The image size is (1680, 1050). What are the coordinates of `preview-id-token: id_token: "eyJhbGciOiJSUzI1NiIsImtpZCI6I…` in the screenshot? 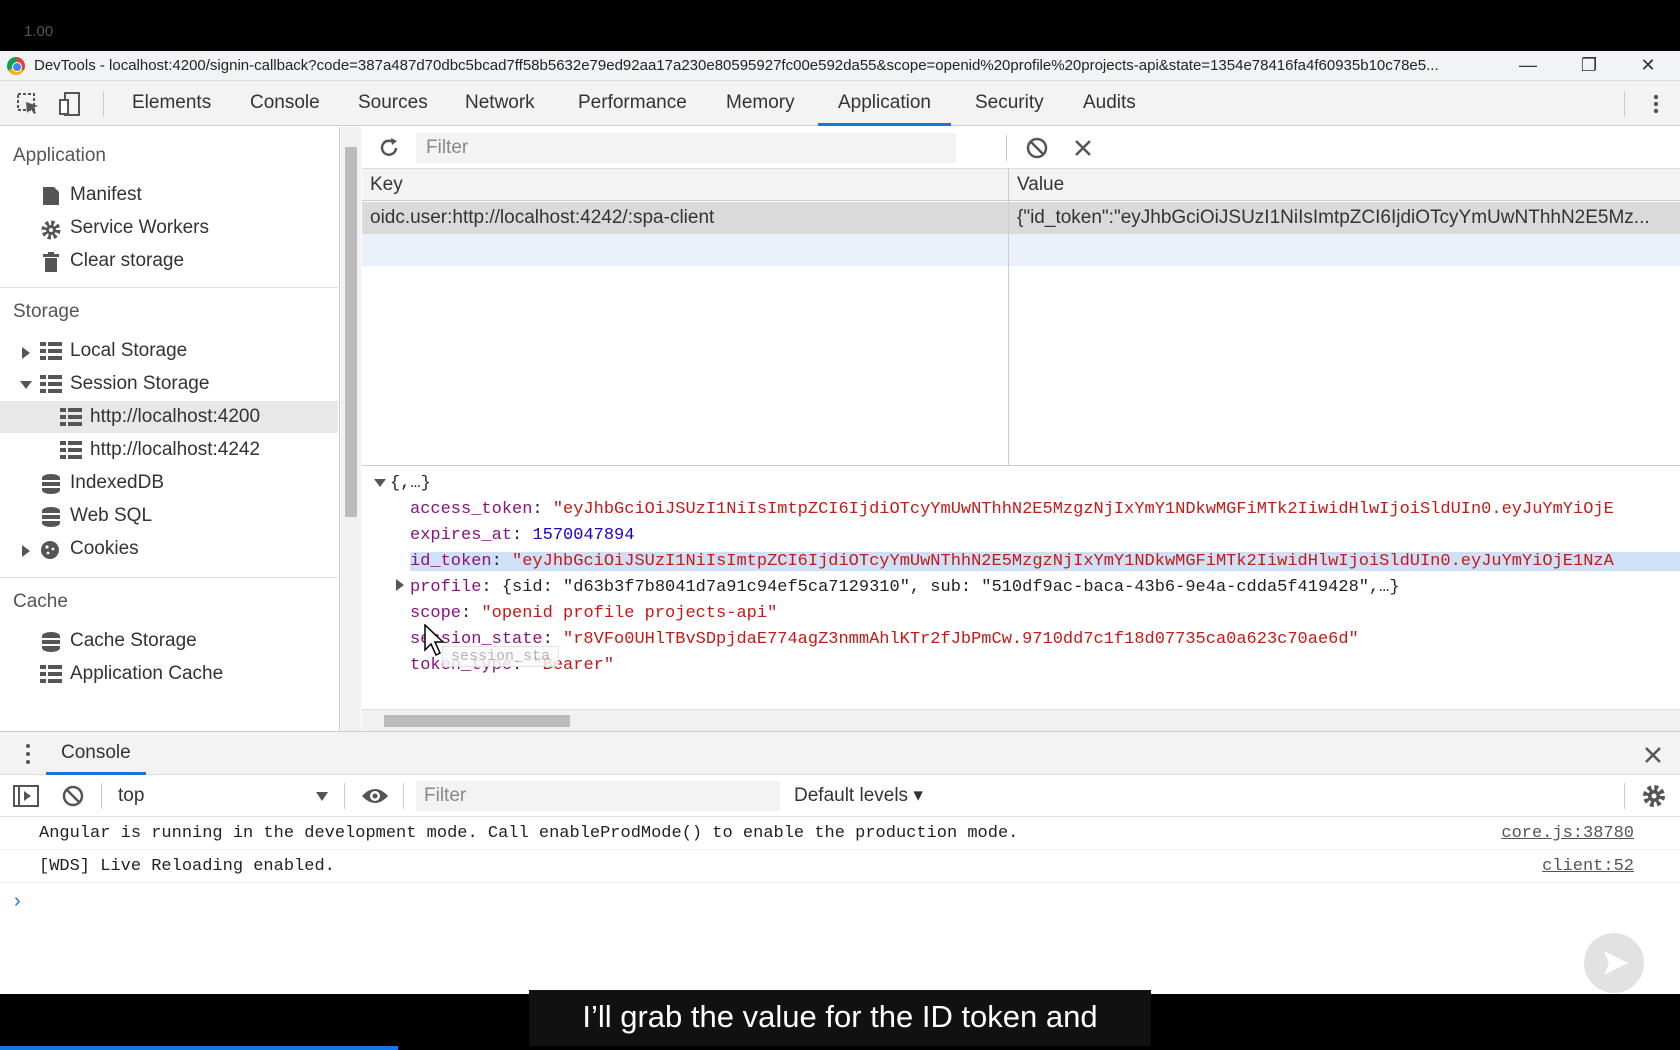 It's located at (1045, 561).